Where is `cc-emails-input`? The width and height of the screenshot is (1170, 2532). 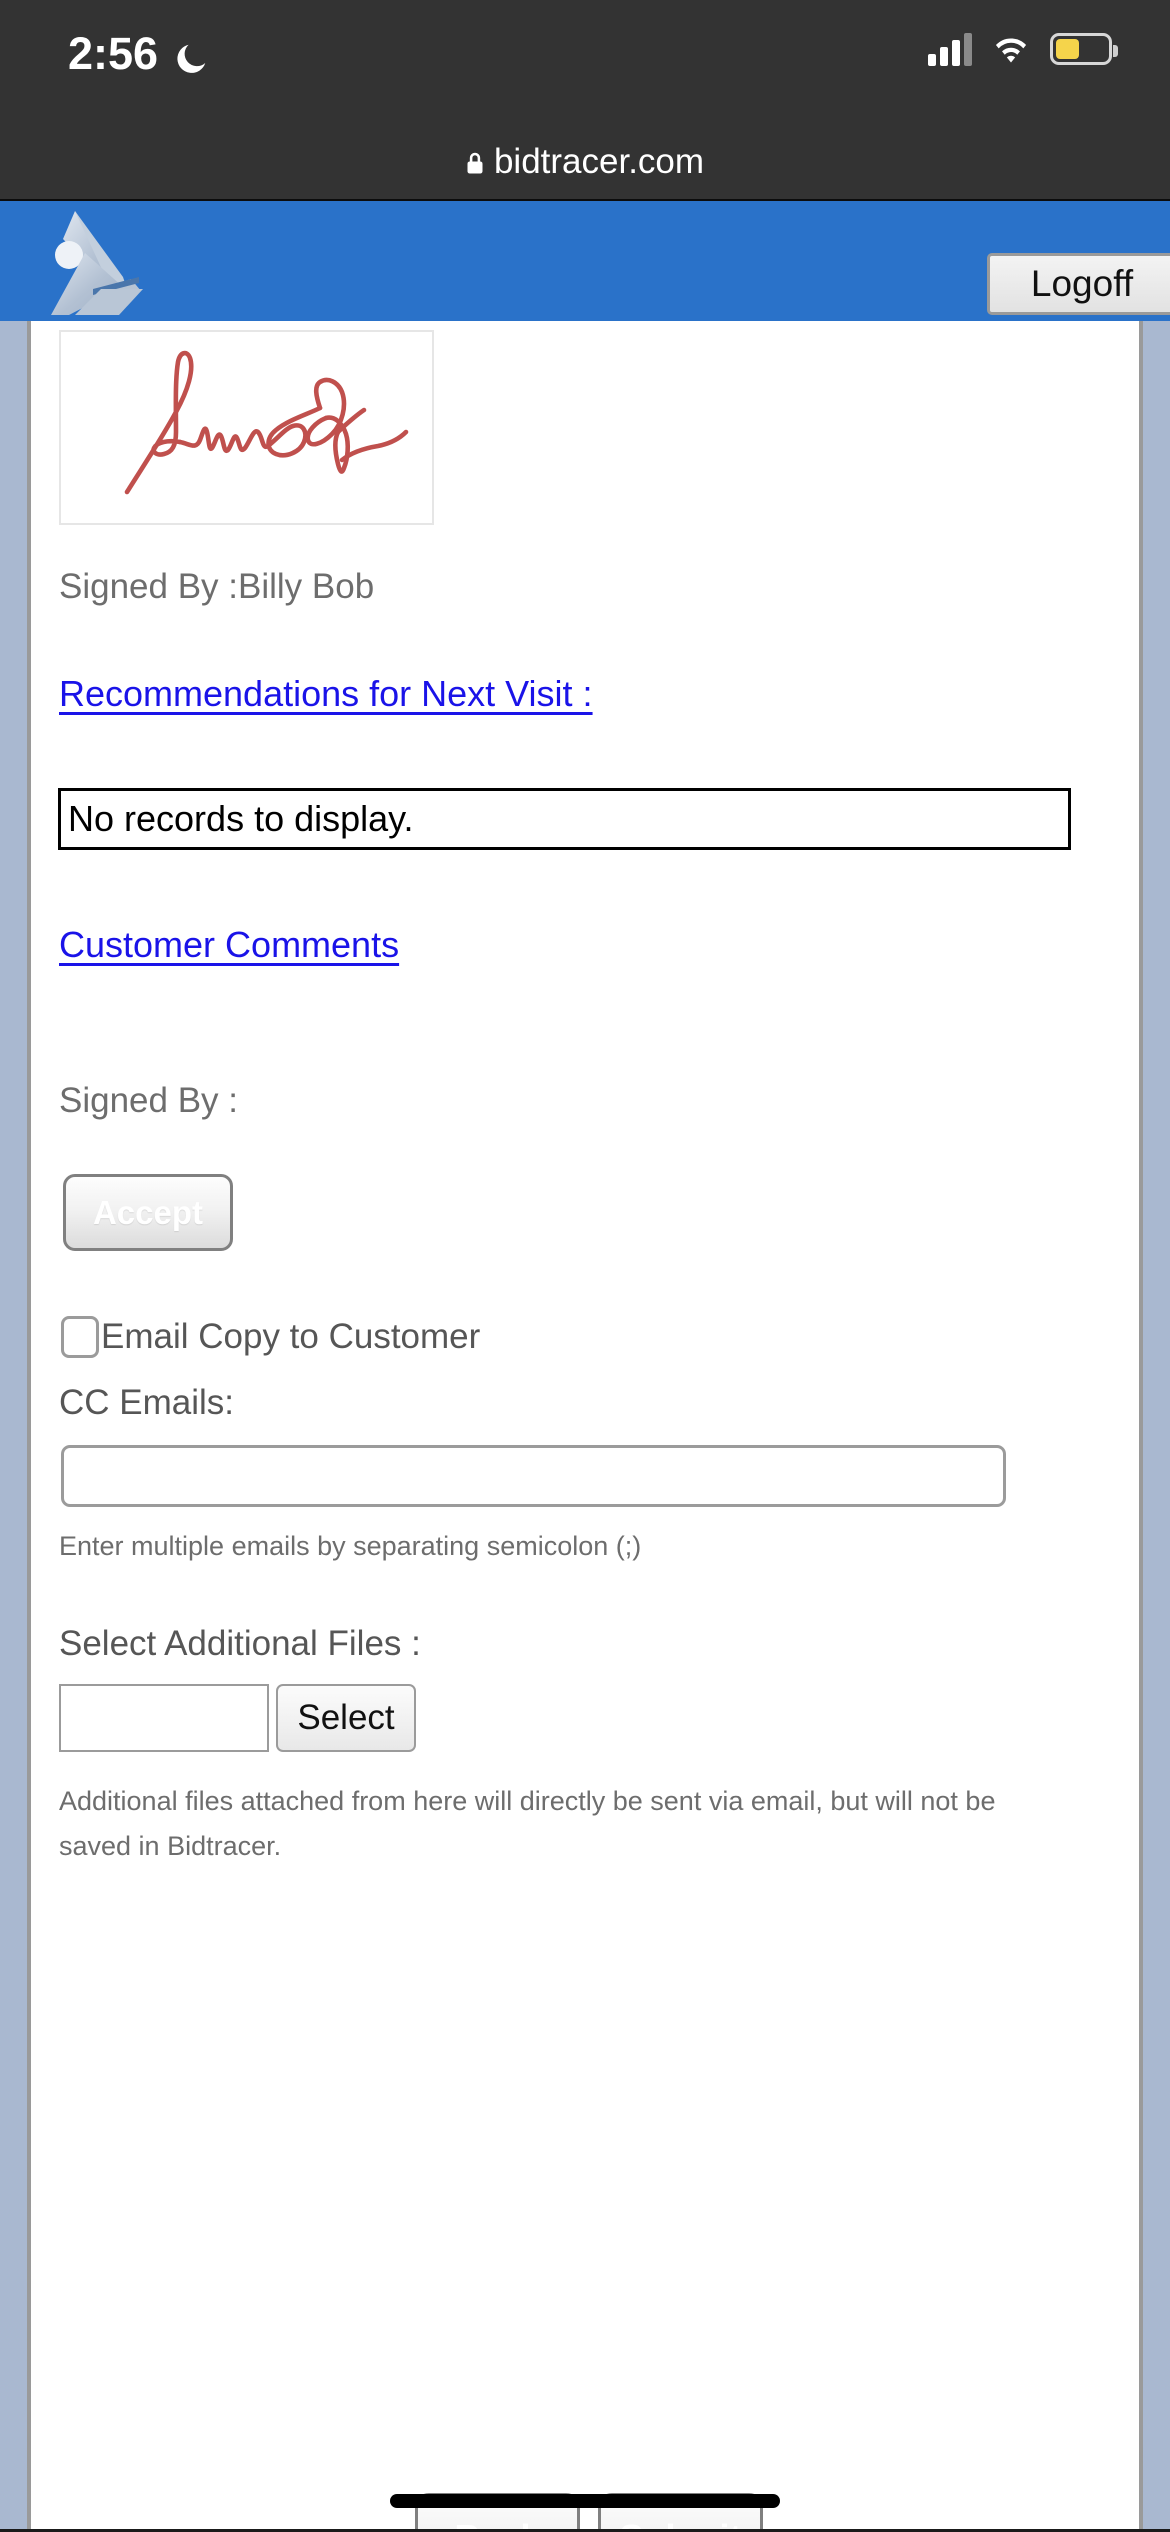 cc-emails-input is located at coordinates (533, 1476).